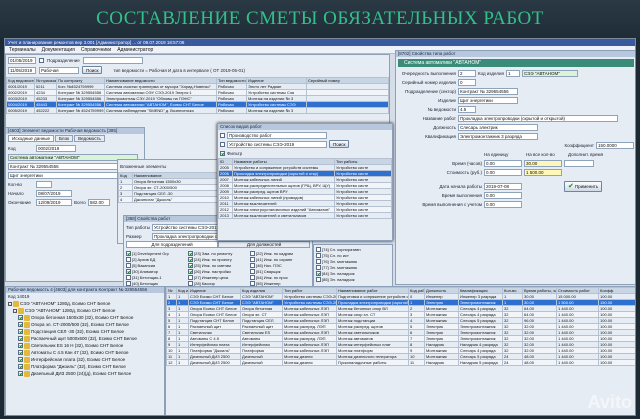  I want to click on menu-item: Справочники, so click(96, 49).